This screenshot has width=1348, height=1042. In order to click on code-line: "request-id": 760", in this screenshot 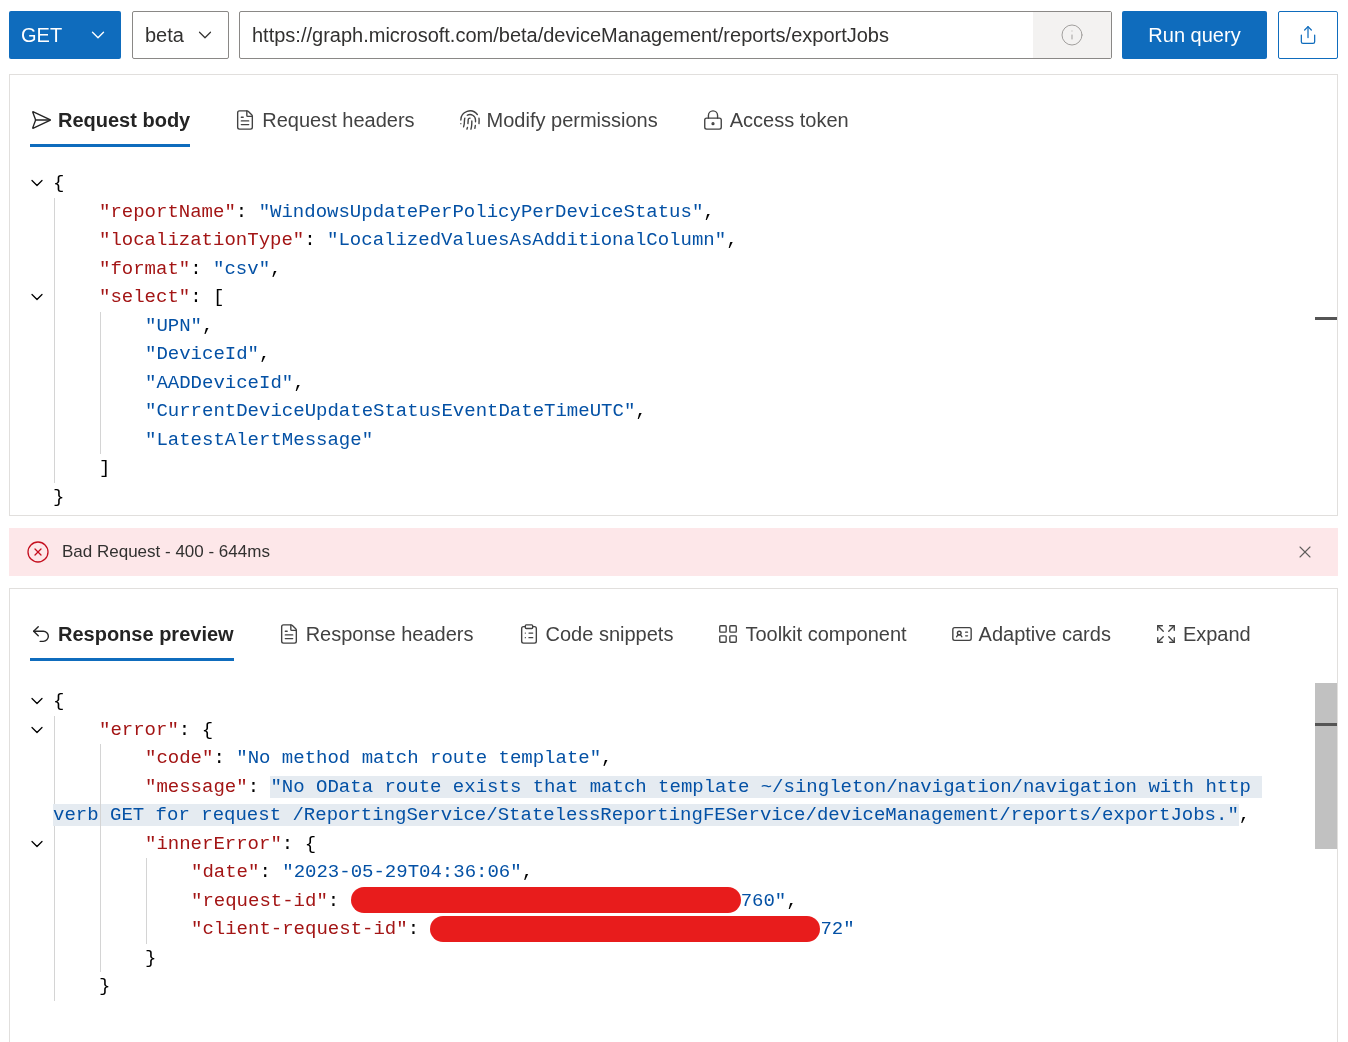, I will do `click(494, 900)`.